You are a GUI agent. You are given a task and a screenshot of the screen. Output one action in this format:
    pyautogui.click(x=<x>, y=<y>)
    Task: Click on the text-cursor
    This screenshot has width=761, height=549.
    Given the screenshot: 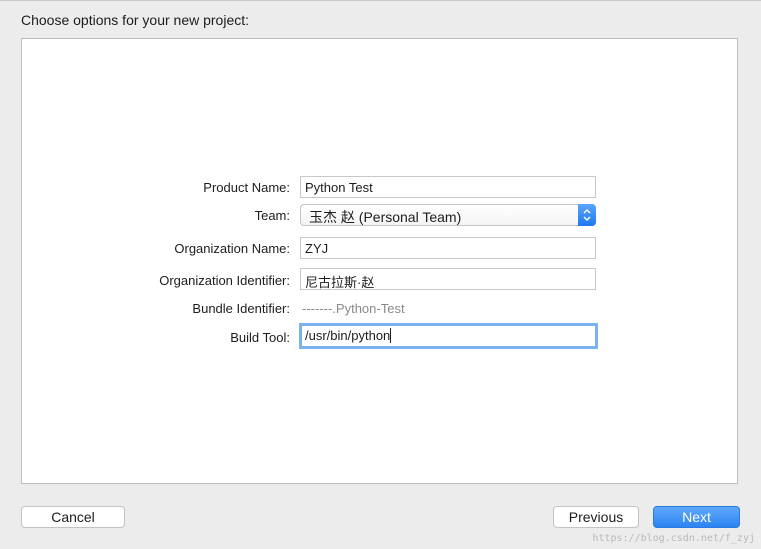 What is the action you would take?
    pyautogui.click(x=391, y=335)
    